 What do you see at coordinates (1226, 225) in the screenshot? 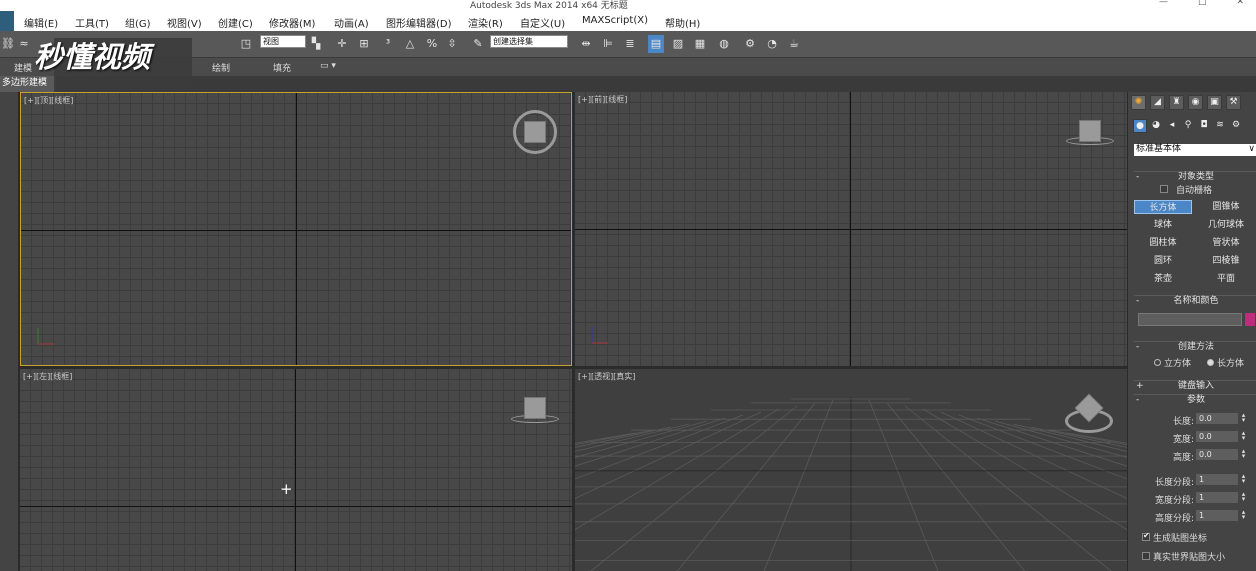
I see `geosphere-button: 几何球体` at bounding box center [1226, 225].